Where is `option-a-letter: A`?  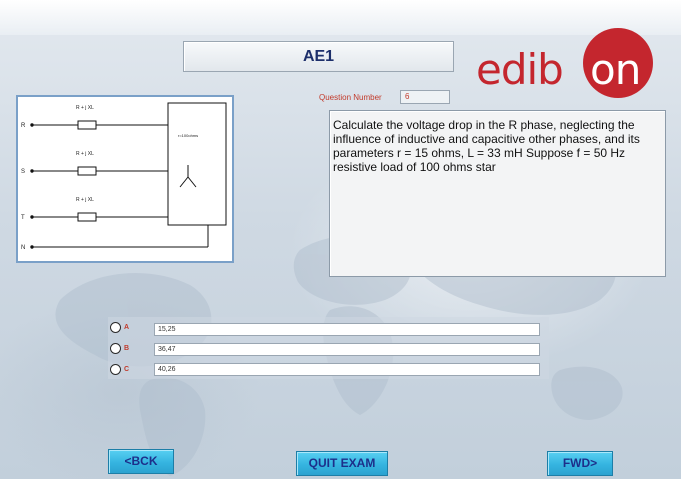
option-a-letter: A is located at coordinates (127, 327).